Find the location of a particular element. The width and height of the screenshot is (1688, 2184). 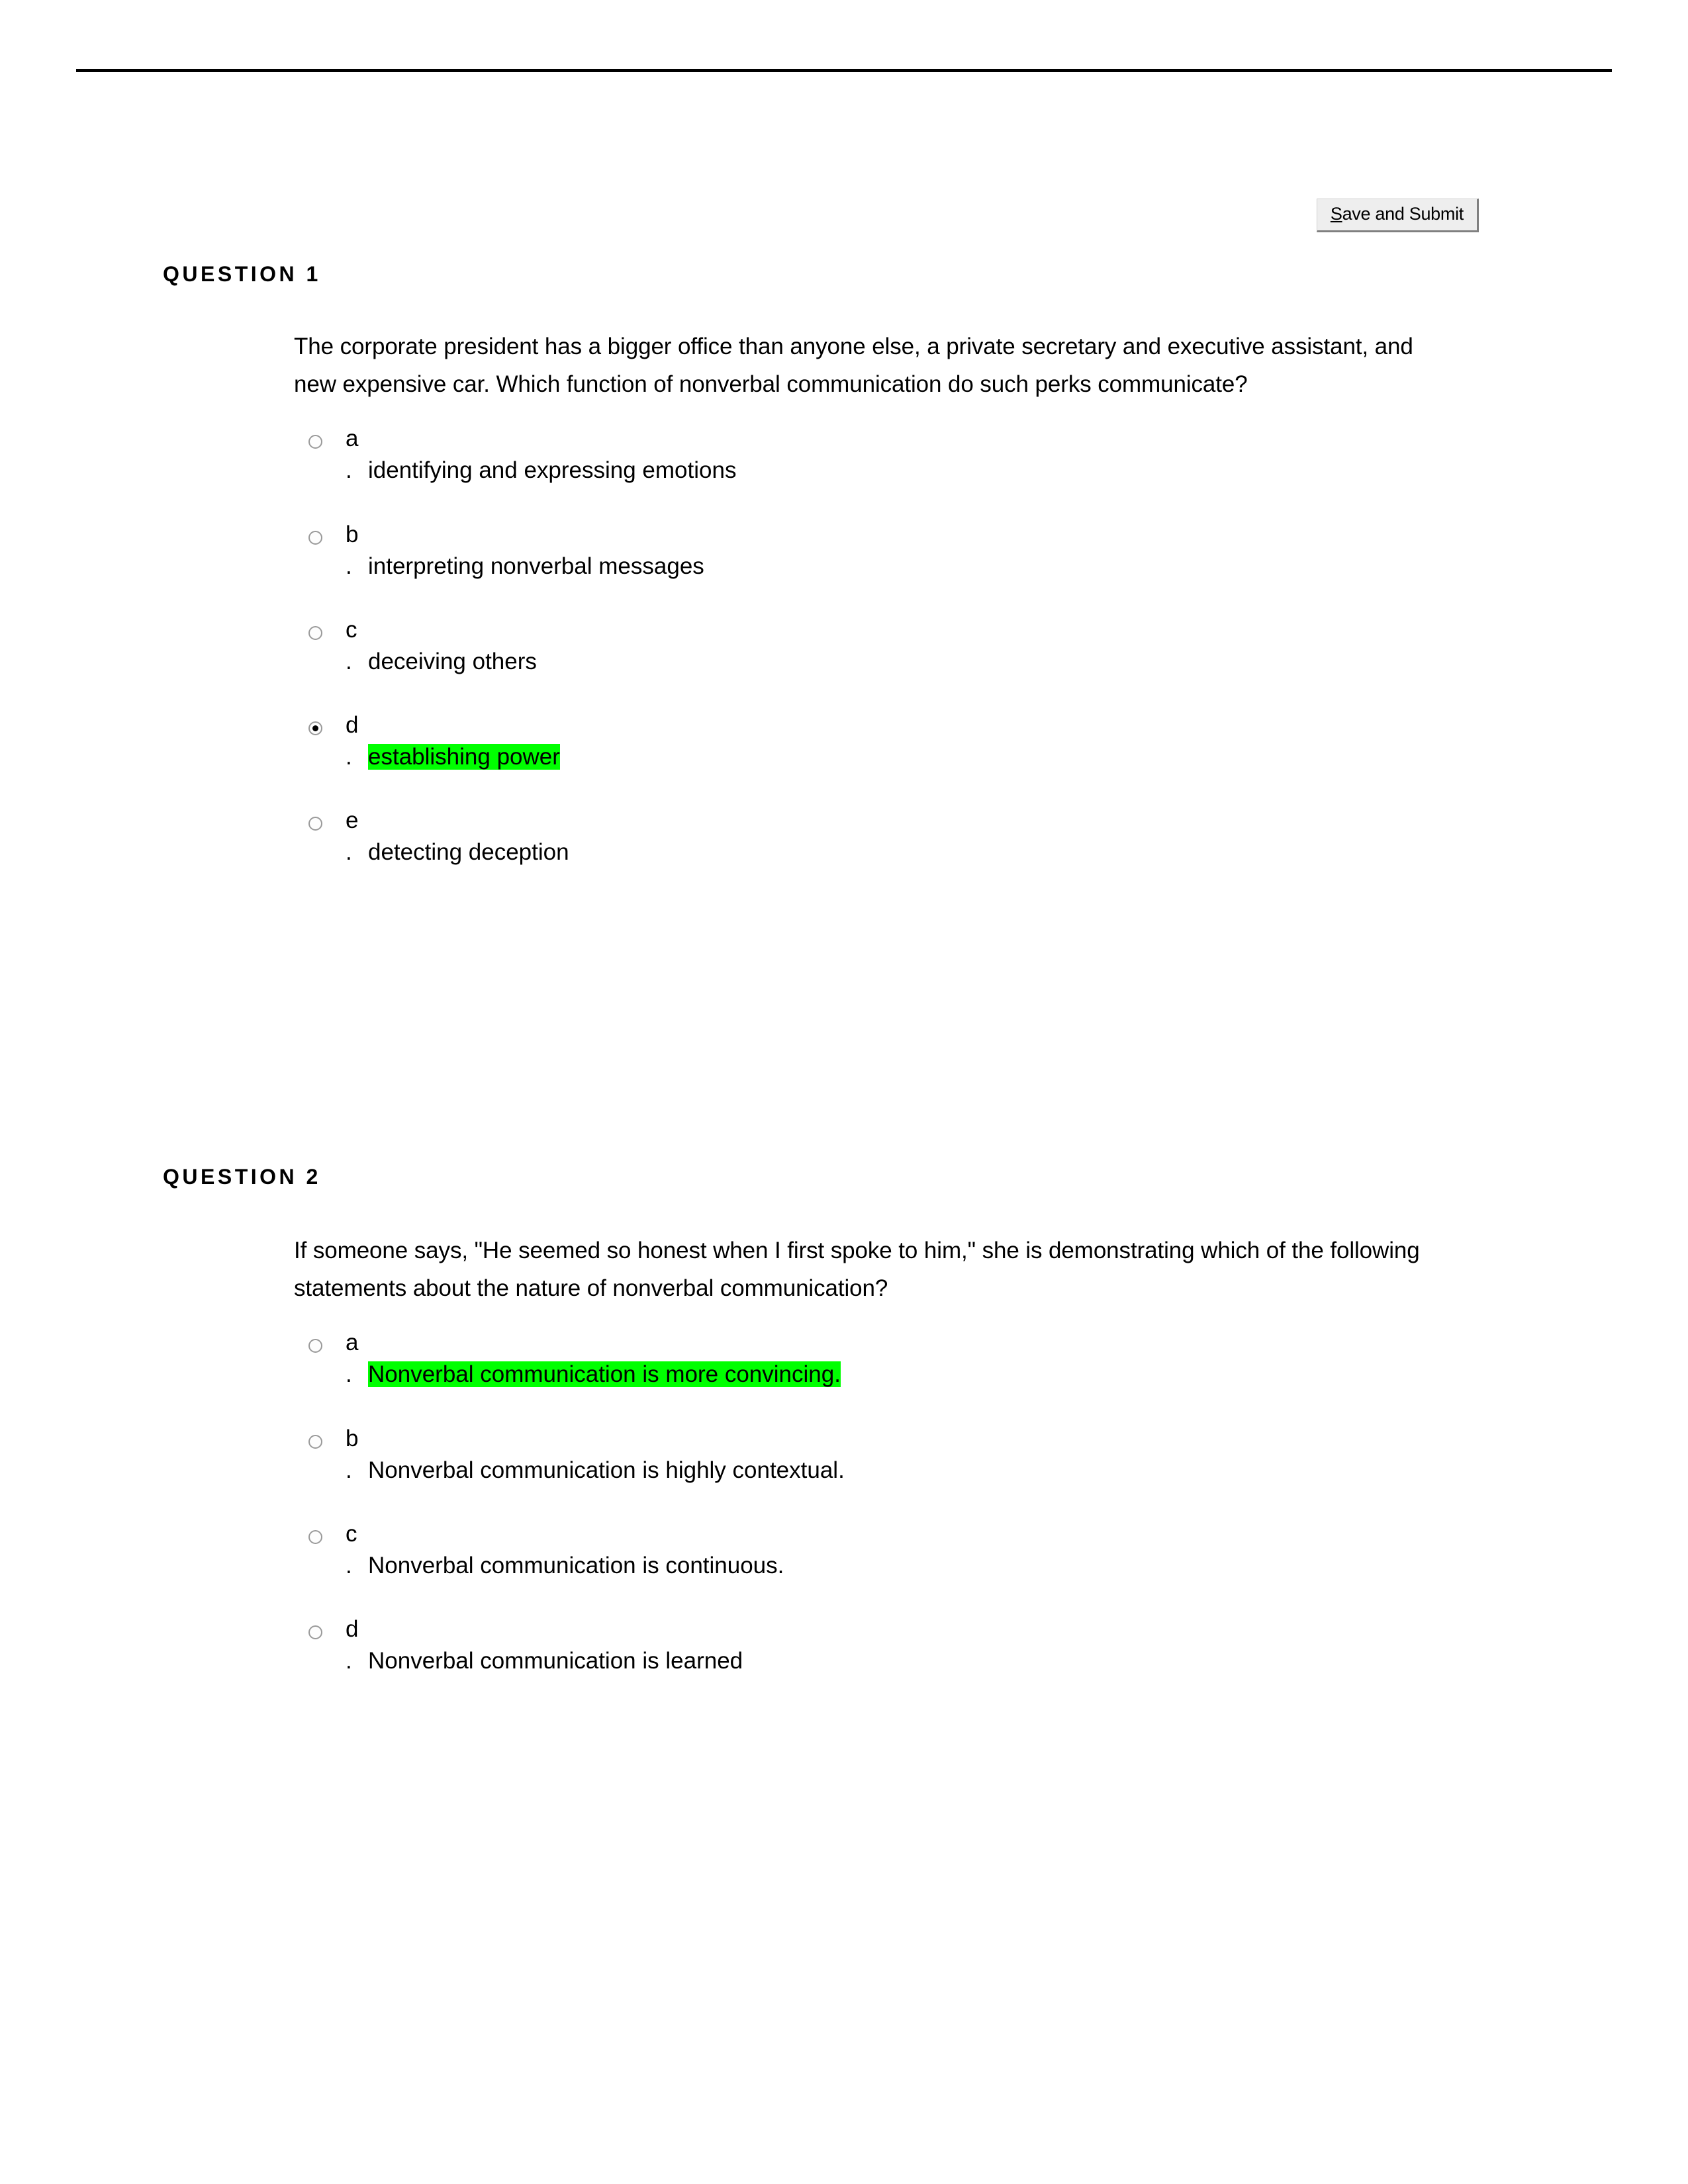

option-text: interpreting nonverbal messages is located at coordinates (553, 566).